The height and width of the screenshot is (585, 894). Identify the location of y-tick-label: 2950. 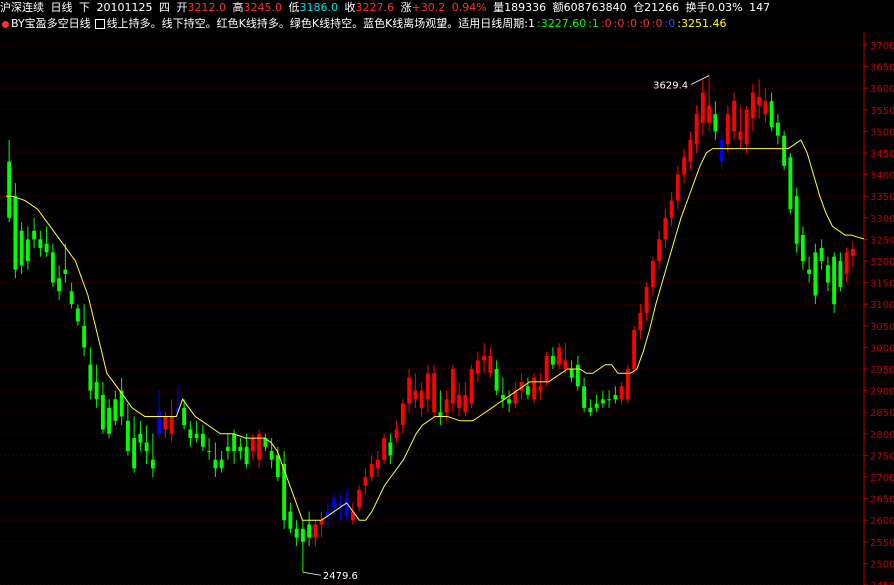
(882, 370).